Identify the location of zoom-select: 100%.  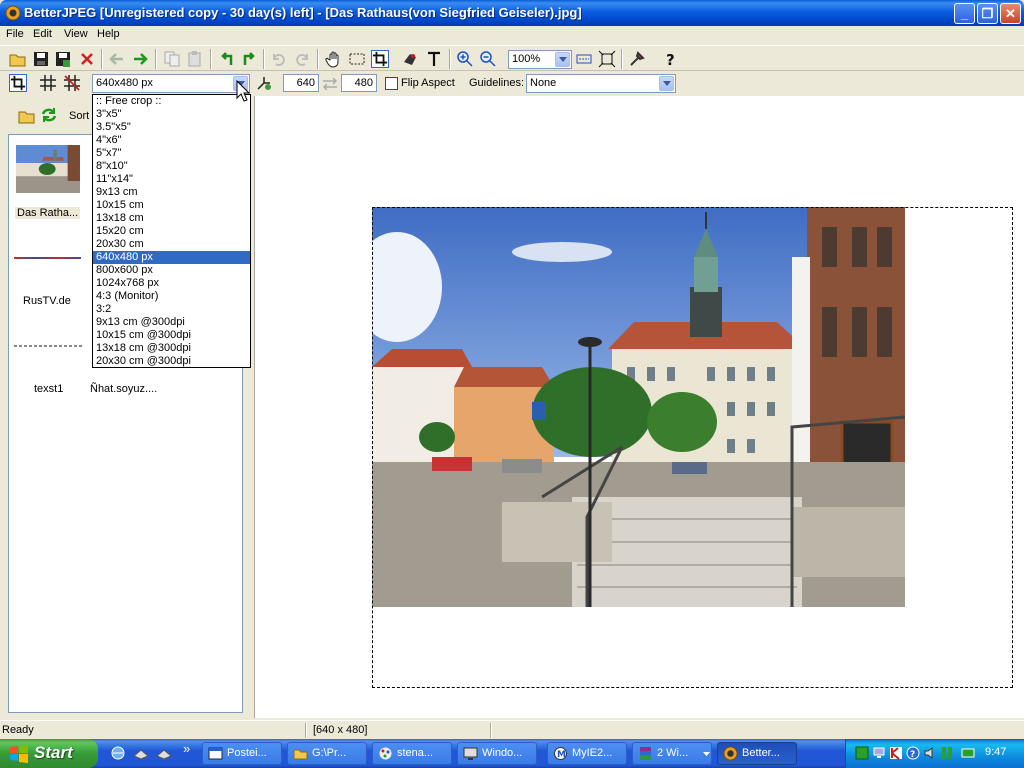
(540, 59).